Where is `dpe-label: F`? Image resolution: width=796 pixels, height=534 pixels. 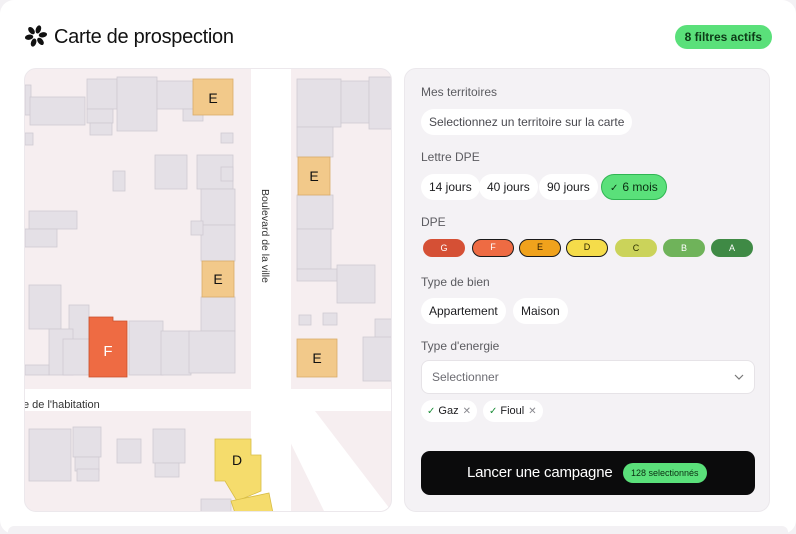
dpe-label: F is located at coordinates (107, 351).